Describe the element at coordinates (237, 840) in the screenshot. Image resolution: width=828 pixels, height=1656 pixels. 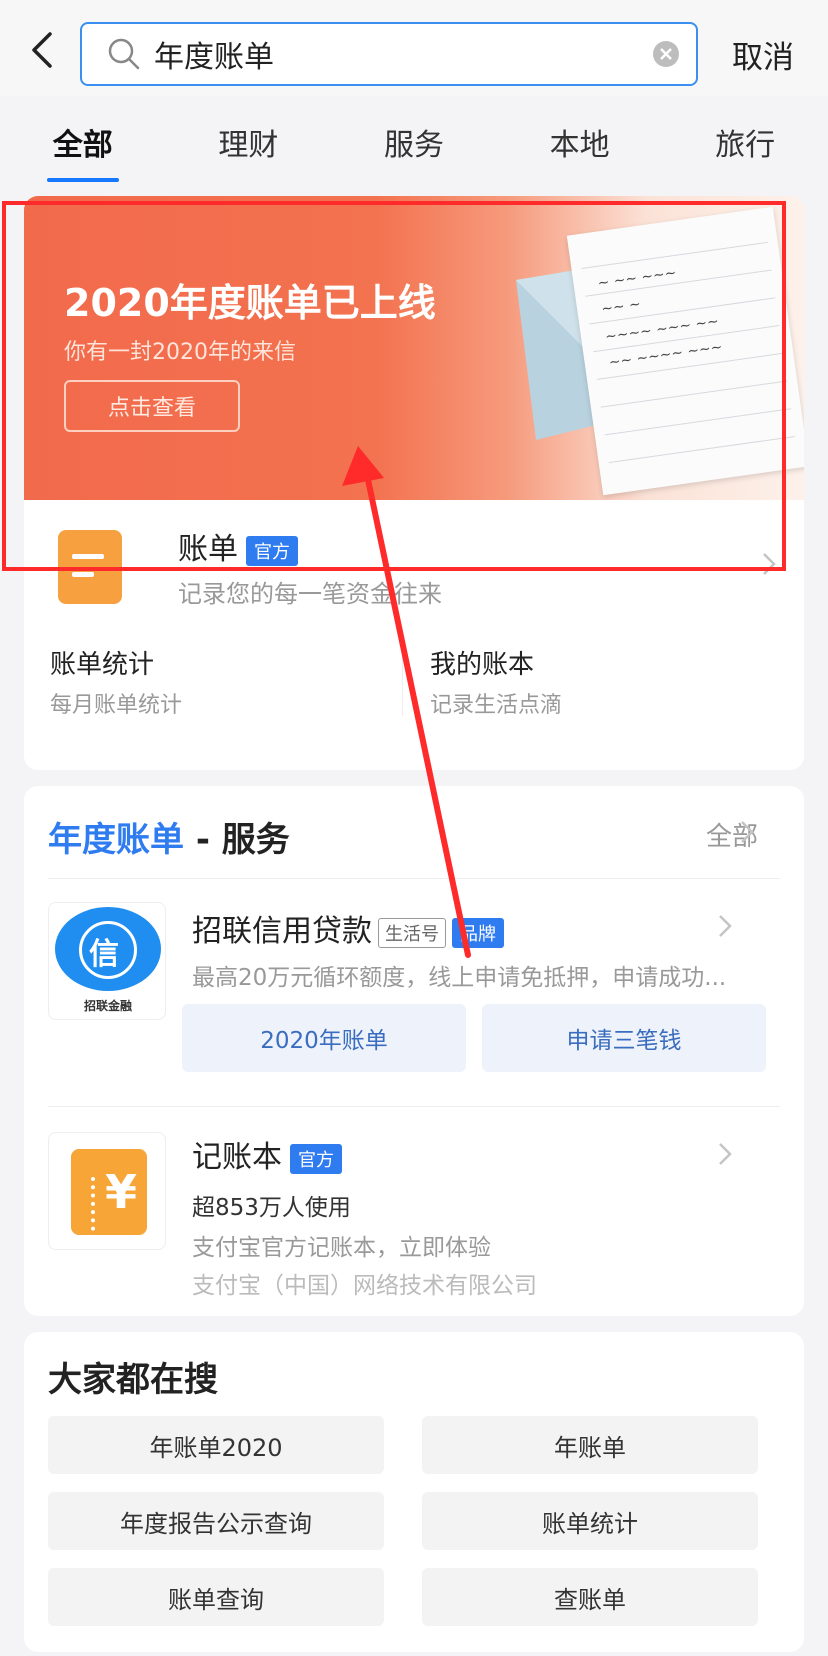
I see `services-title-rest: - 服务` at that location.